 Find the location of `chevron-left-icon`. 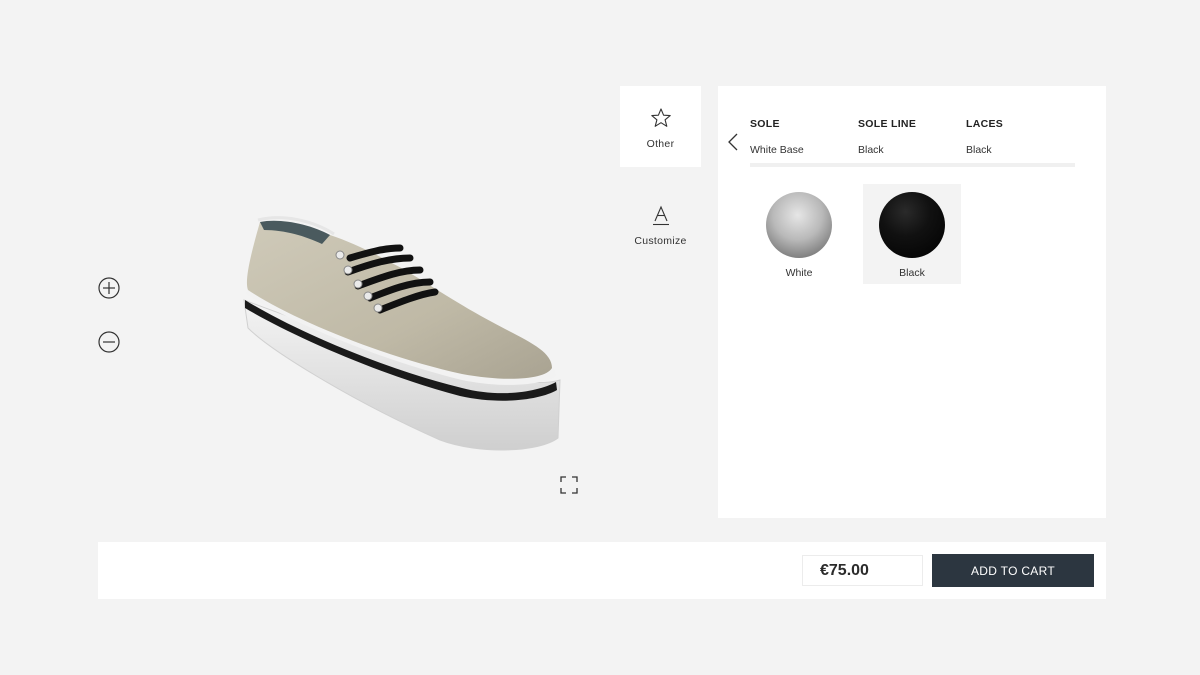

chevron-left-icon is located at coordinates (733, 142).